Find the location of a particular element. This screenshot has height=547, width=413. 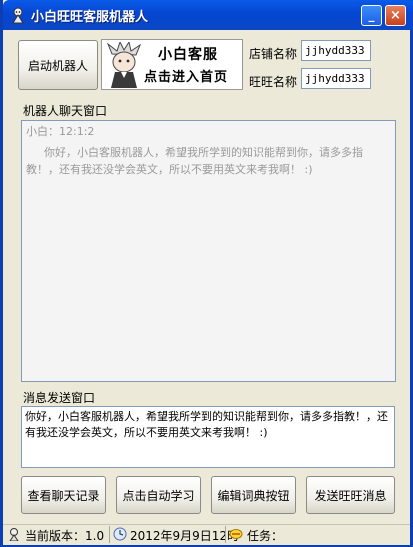

close-icon: × is located at coordinates (395, 15).